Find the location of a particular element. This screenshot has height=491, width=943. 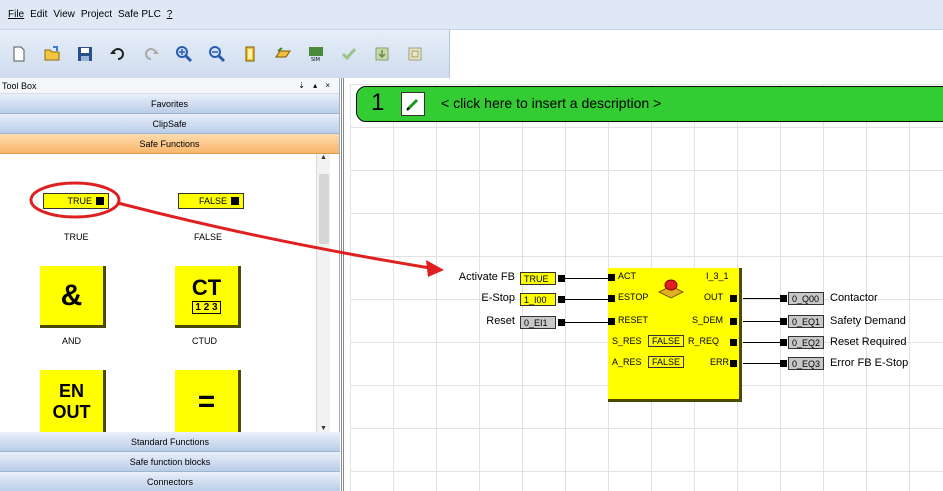

simulate-icon: SIM is located at coordinates (316, 54).